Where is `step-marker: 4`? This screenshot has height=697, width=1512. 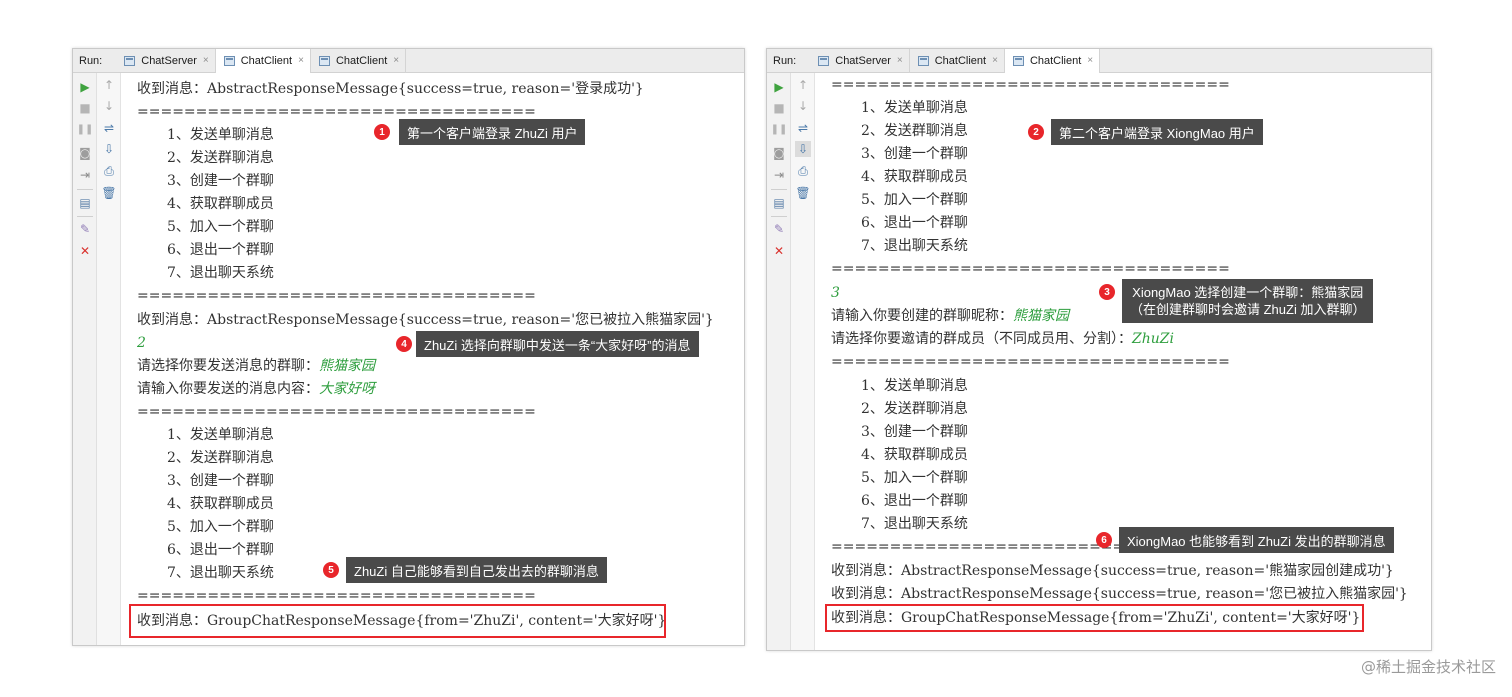
step-marker: 4 is located at coordinates (404, 344).